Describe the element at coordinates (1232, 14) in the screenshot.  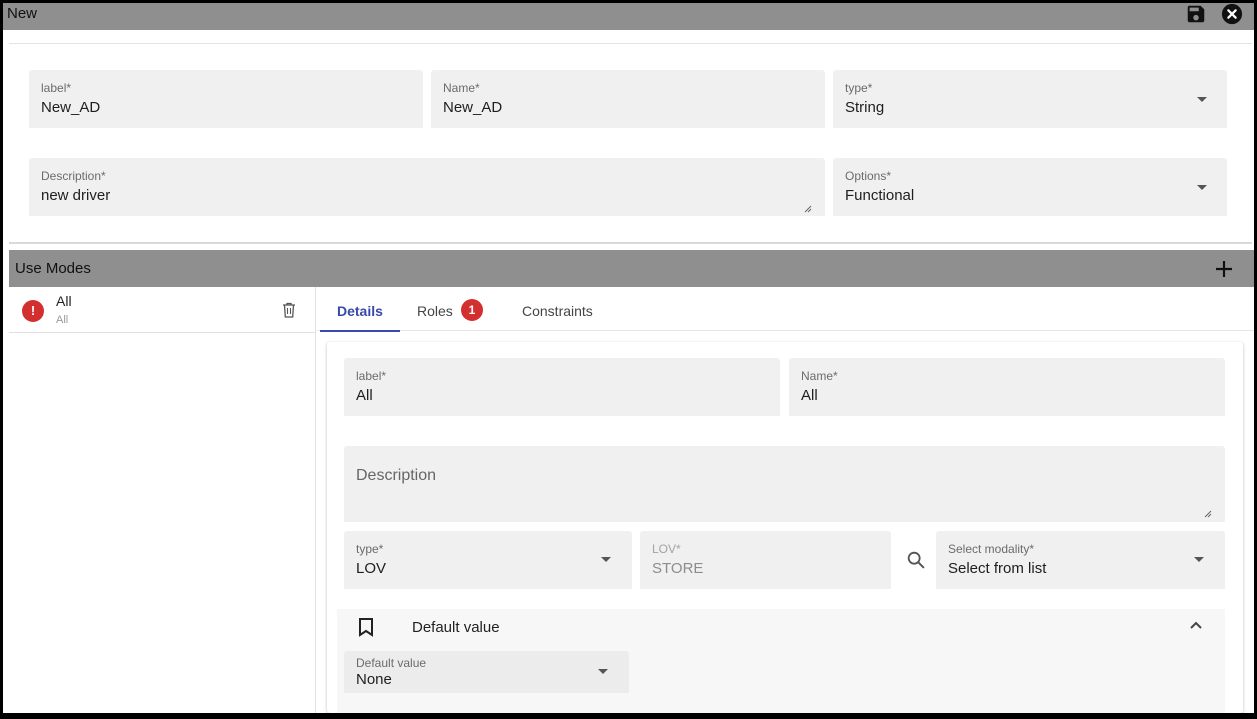
I see `close-icon` at that location.